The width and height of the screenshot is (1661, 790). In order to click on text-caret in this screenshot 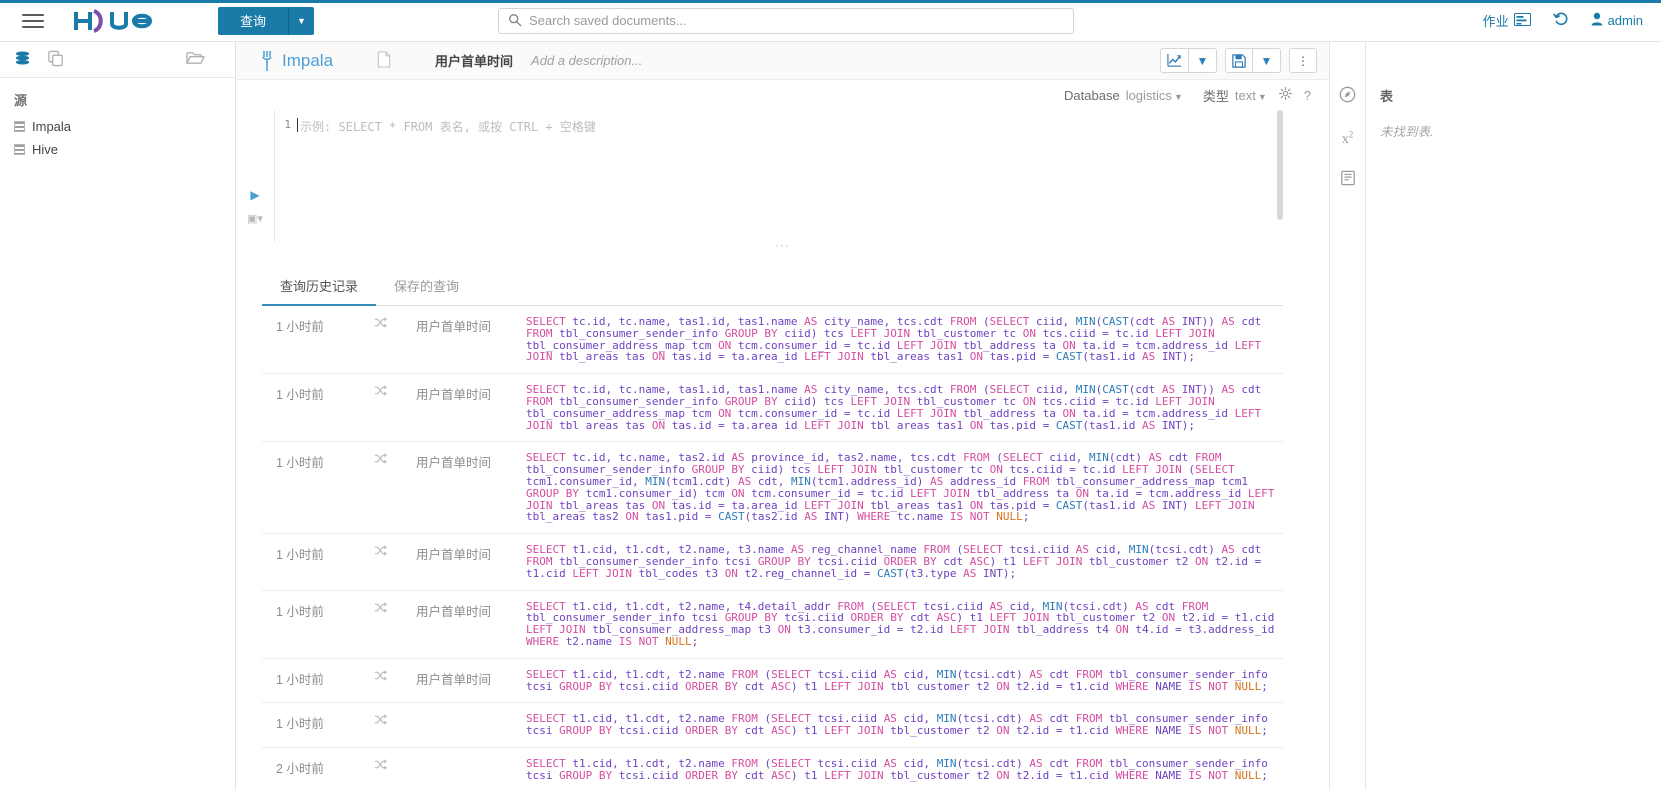, I will do `click(297, 125)`.